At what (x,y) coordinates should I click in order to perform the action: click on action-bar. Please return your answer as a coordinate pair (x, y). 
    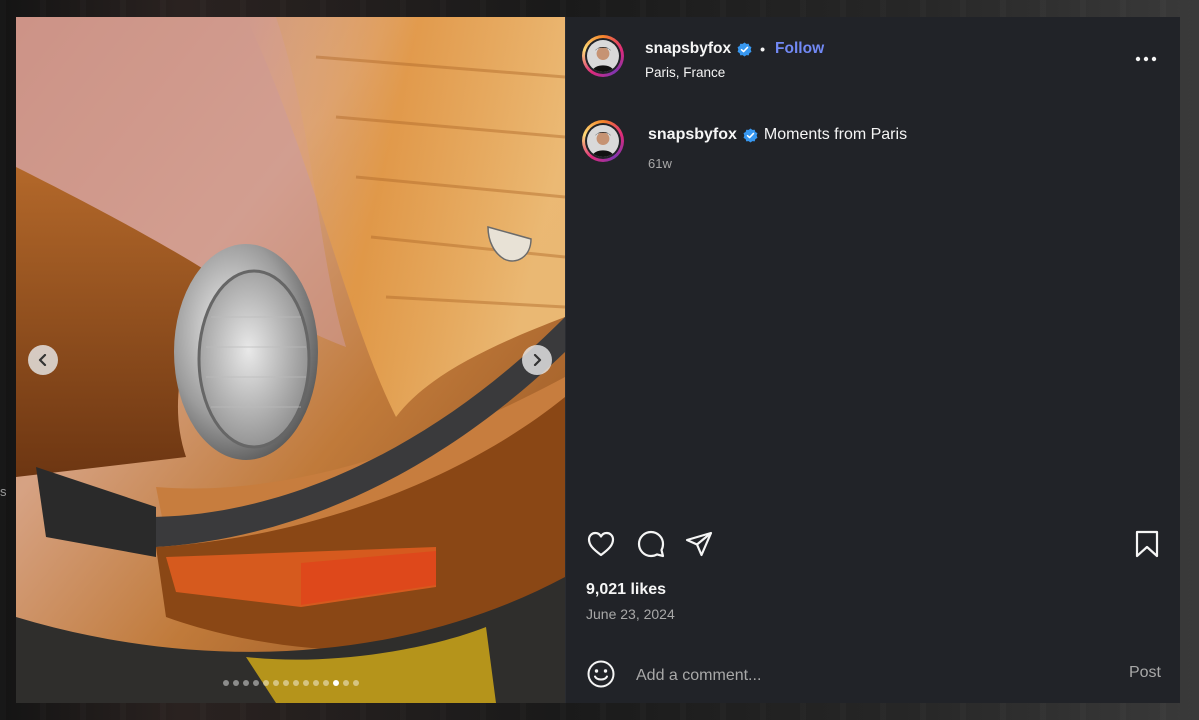
    Looking at the image, I should click on (874, 544).